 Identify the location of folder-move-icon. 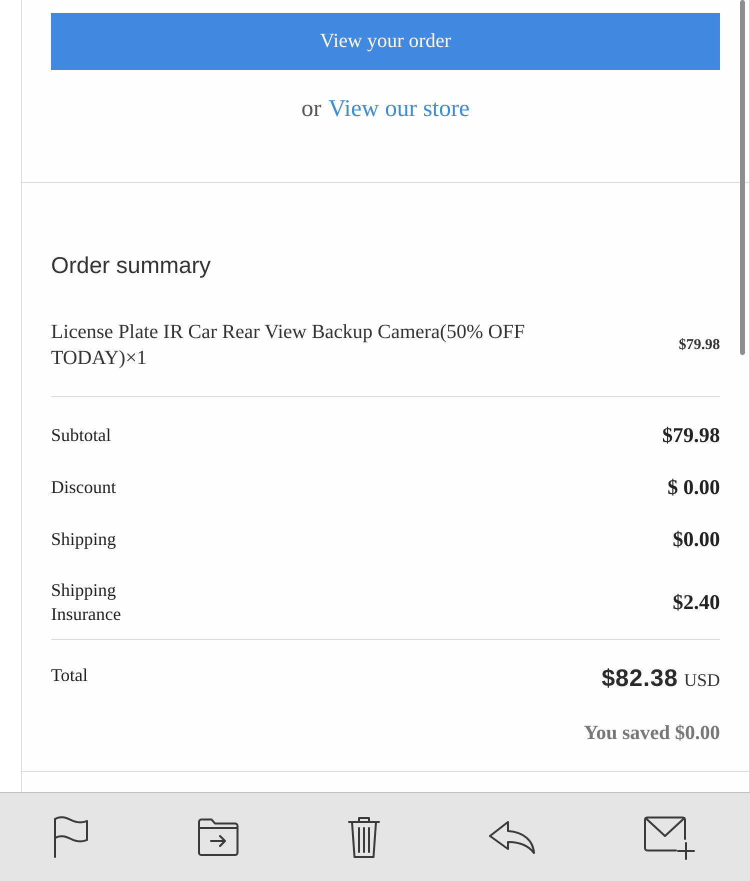
(218, 837).